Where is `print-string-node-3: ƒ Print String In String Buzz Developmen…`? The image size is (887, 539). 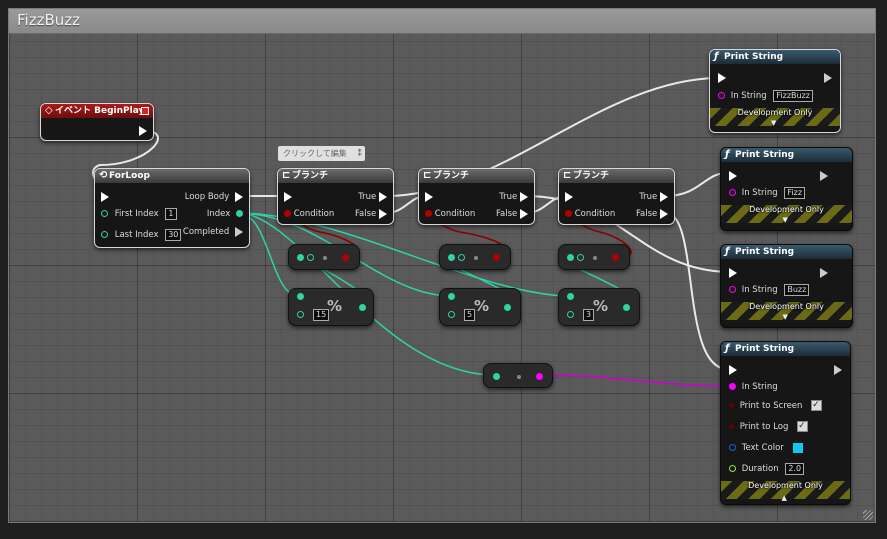 print-string-node-3: ƒ Print String In String Buzz Developmen… is located at coordinates (786, 286).